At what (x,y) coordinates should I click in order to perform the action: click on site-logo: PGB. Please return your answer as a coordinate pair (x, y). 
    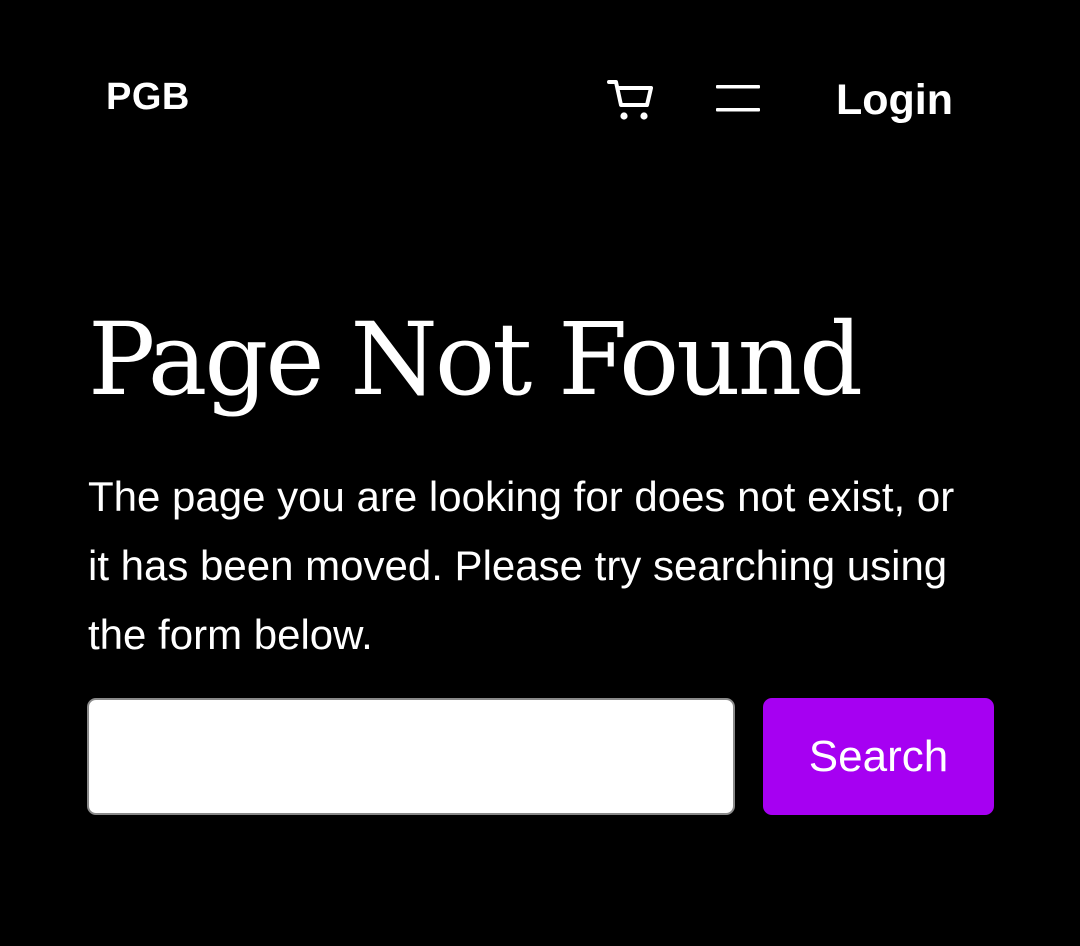
    Looking at the image, I should click on (148, 97).